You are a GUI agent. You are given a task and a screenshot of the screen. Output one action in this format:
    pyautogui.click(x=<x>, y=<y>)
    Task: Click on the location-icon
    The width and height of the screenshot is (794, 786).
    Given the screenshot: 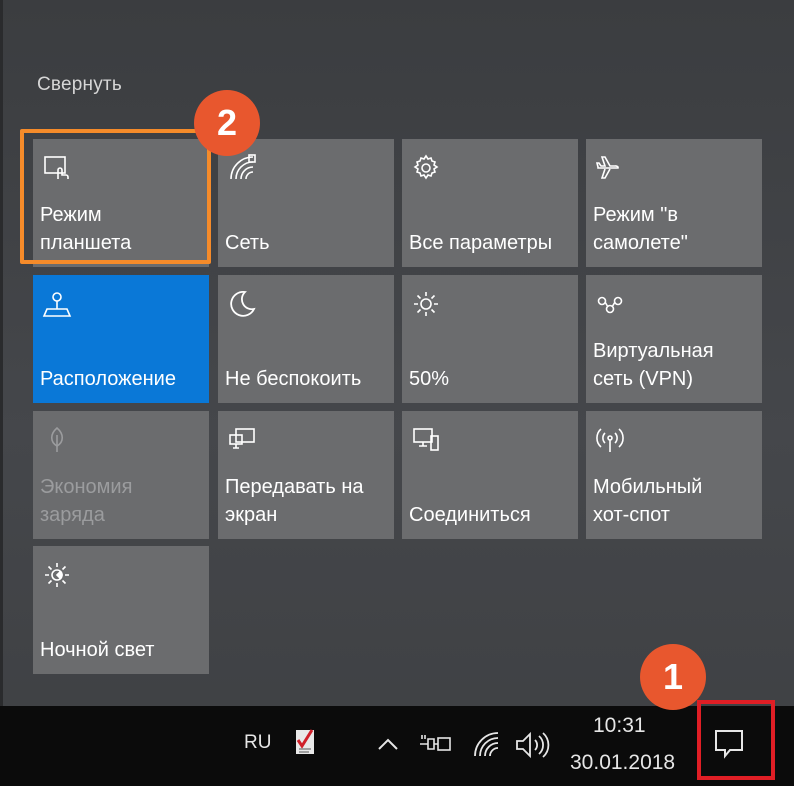 What is the action you would take?
    pyautogui.click(x=57, y=303)
    